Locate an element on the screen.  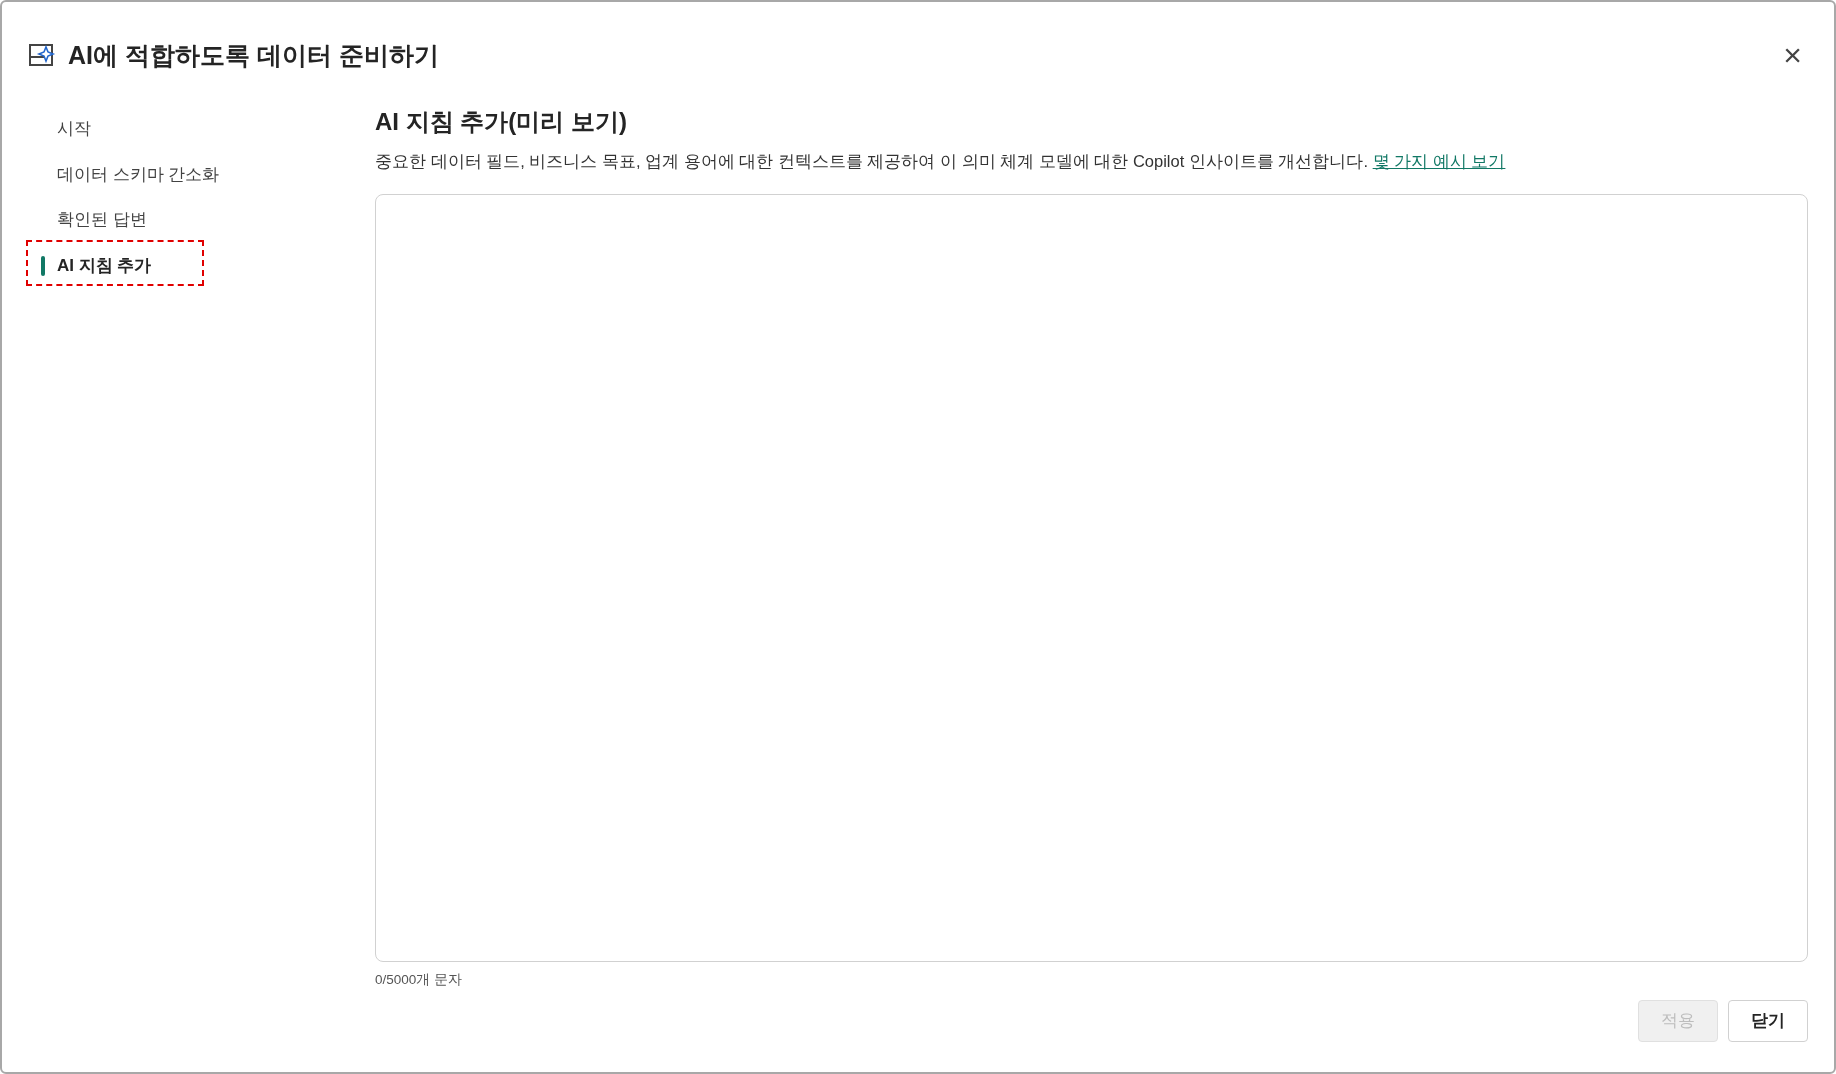
sidebar-item: 확인된 답변 is located at coordinates (87, 220).